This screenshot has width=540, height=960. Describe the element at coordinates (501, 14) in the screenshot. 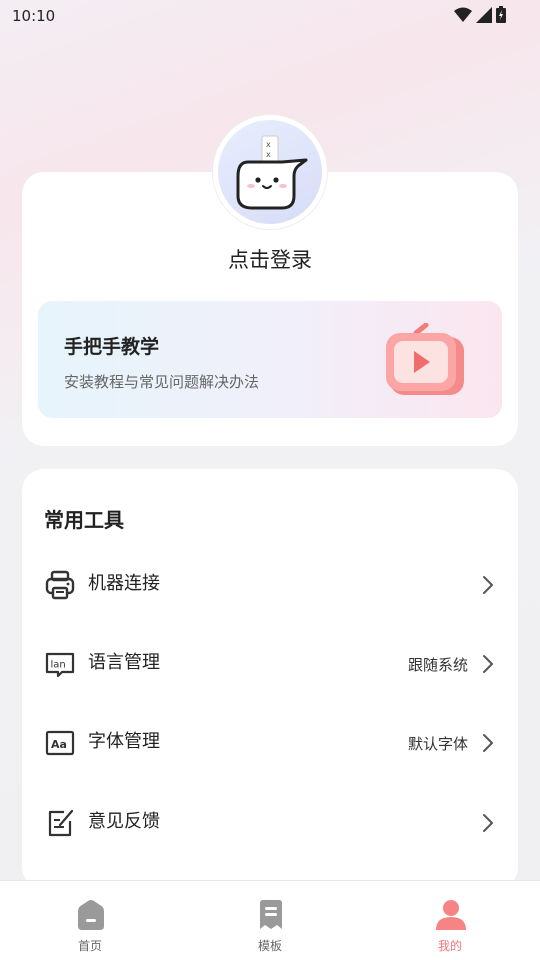

I see `battery-icon` at that location.